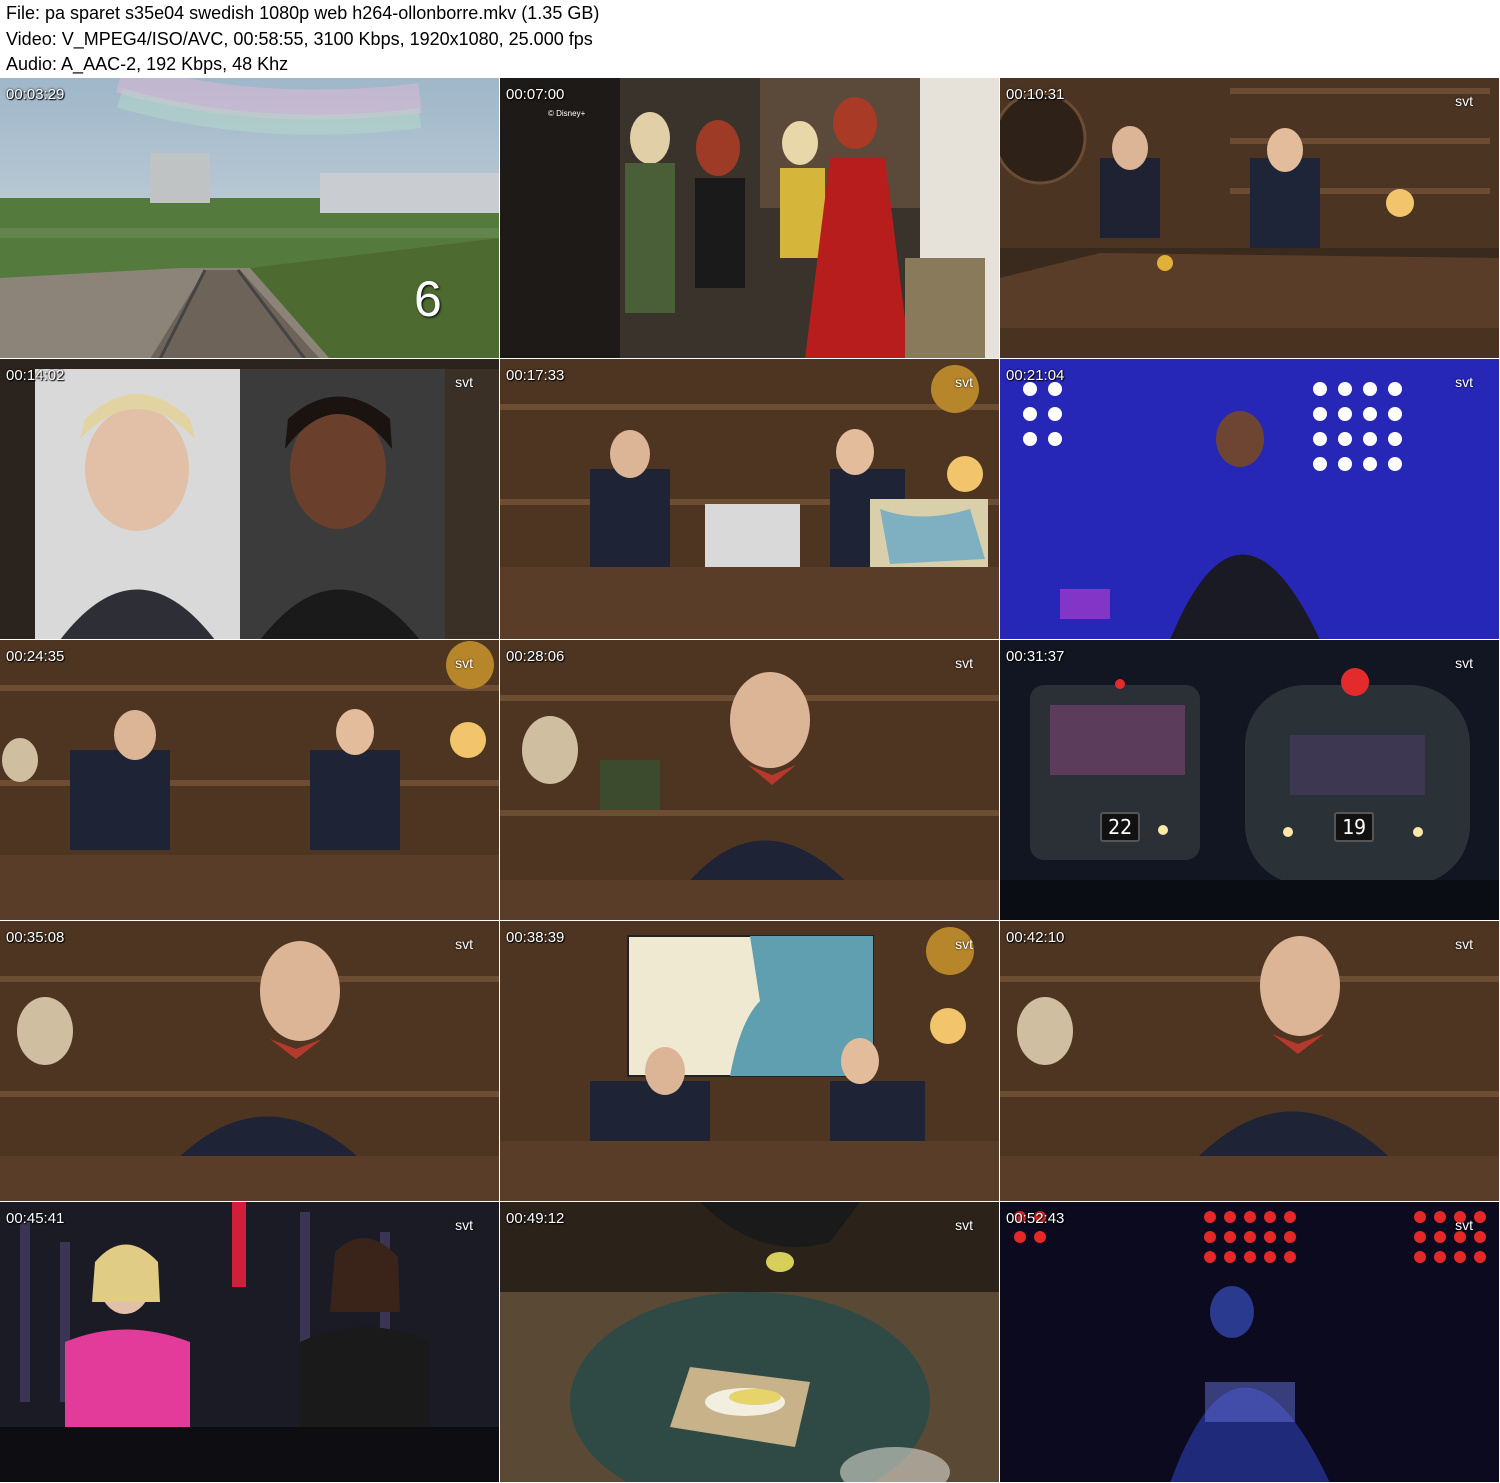 The height and width of the screenshot is (1483, 1500). I want to click on boutique-scene, so click(749, 218).